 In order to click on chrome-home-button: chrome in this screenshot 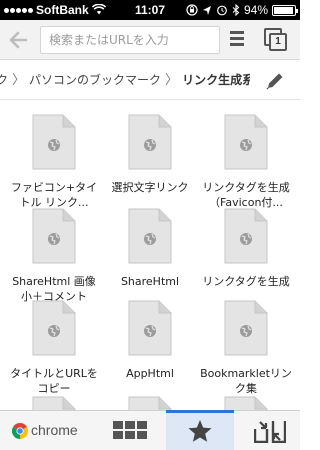, I will do `click(45, 430)`.